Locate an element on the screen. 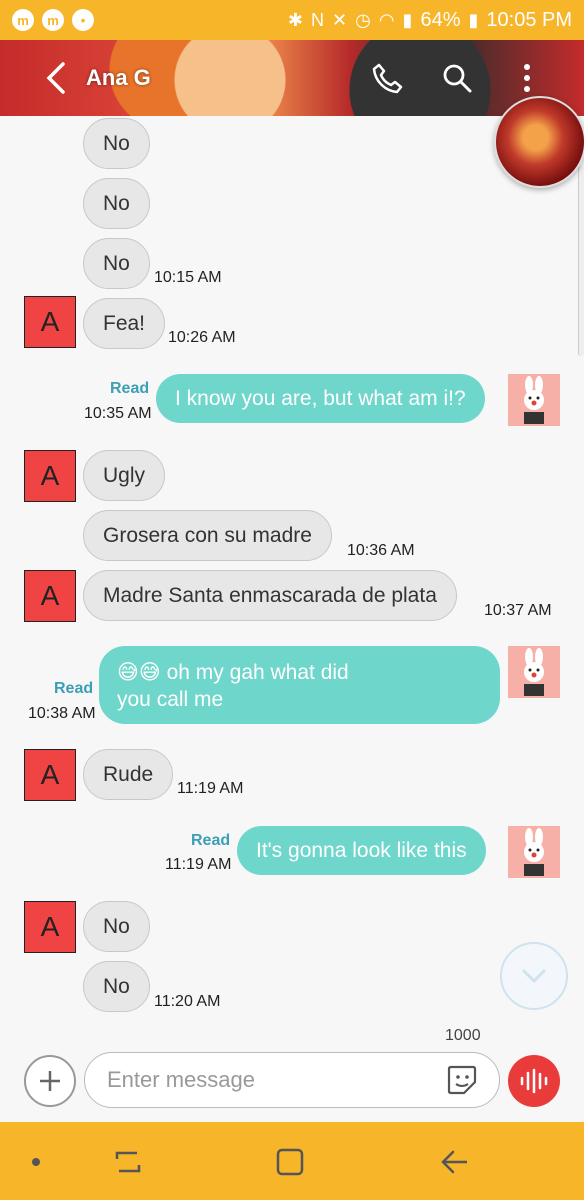 The width and height of the screenshot is (584, 1200). message-bubble: Fea! is located at coordinates (124, 323).